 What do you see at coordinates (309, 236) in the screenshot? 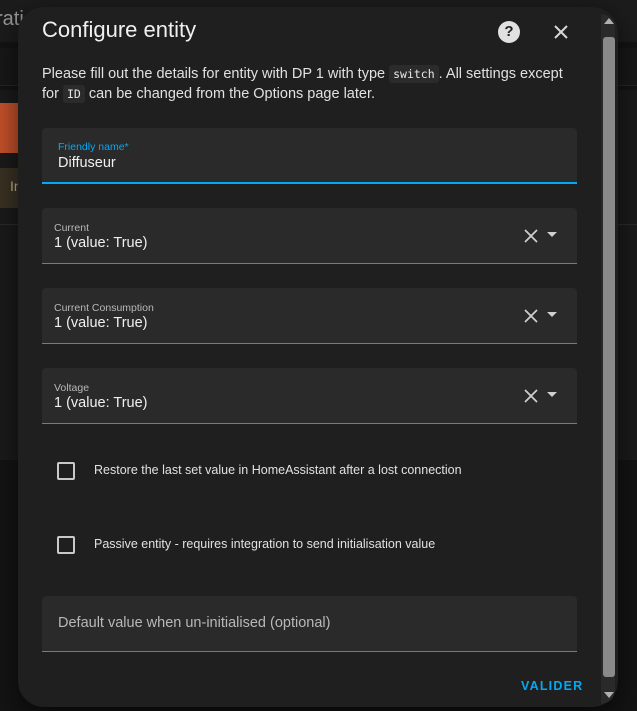
I see `current-select: Current 1 (value: True)` at bounding box center [309, 236].